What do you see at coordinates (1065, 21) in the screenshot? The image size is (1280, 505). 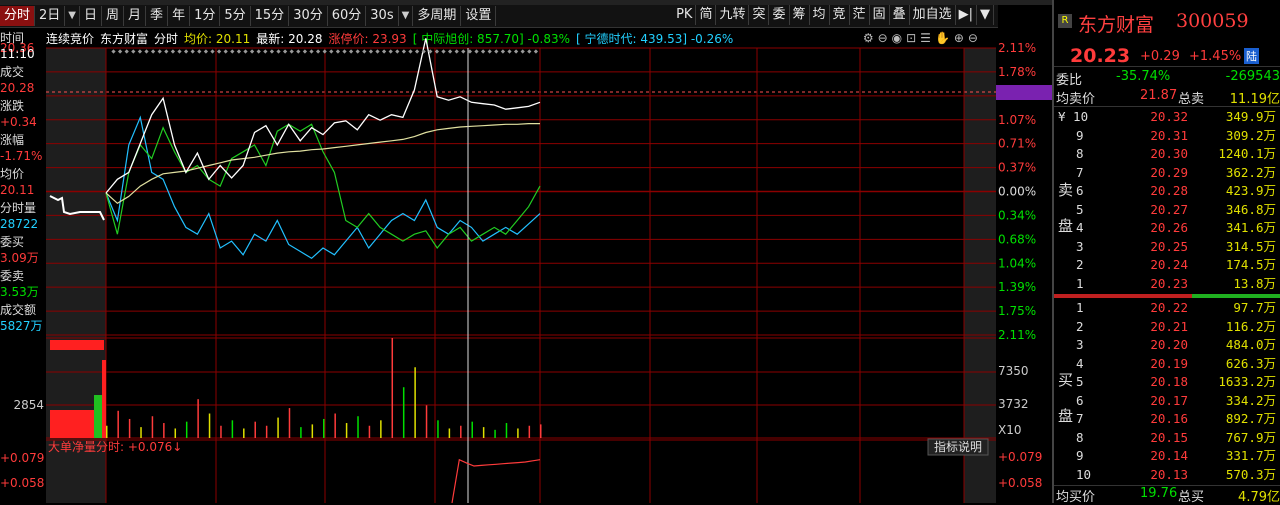 I see `quote-badge: R` at bounding box center [1065, 21].